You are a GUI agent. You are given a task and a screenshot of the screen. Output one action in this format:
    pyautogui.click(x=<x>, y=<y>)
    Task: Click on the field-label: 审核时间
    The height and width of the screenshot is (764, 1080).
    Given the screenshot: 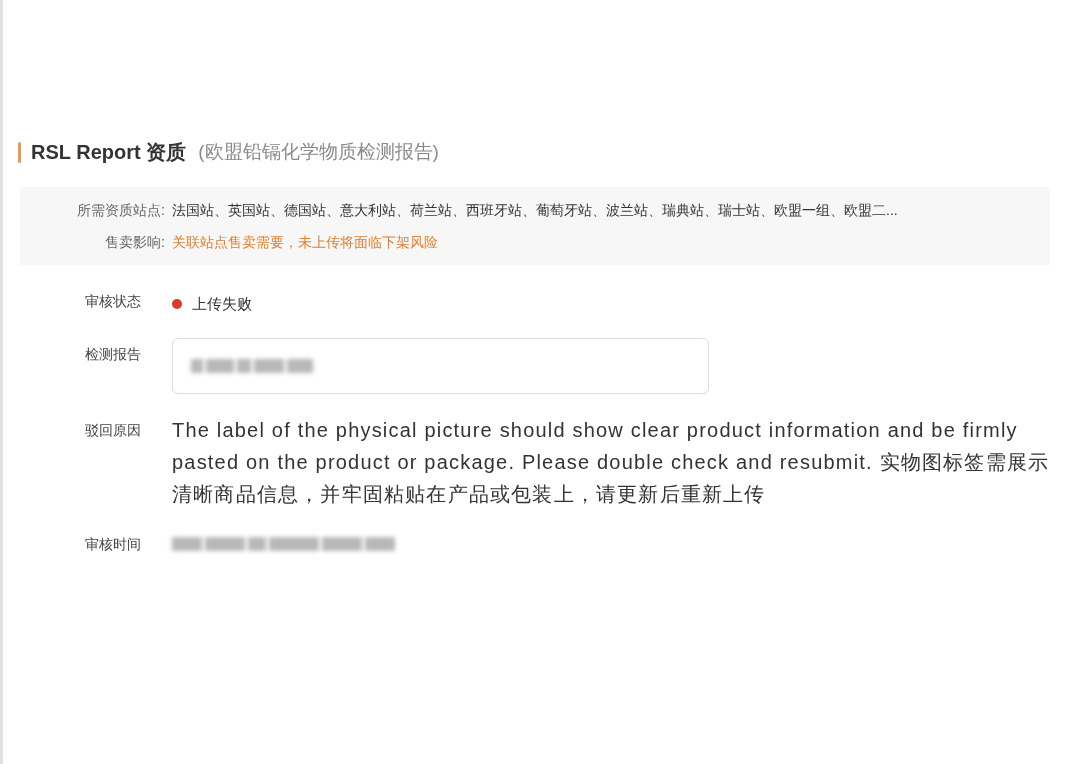 What is the action you would take?
    pyautogui.click(x=113, y=544)
    